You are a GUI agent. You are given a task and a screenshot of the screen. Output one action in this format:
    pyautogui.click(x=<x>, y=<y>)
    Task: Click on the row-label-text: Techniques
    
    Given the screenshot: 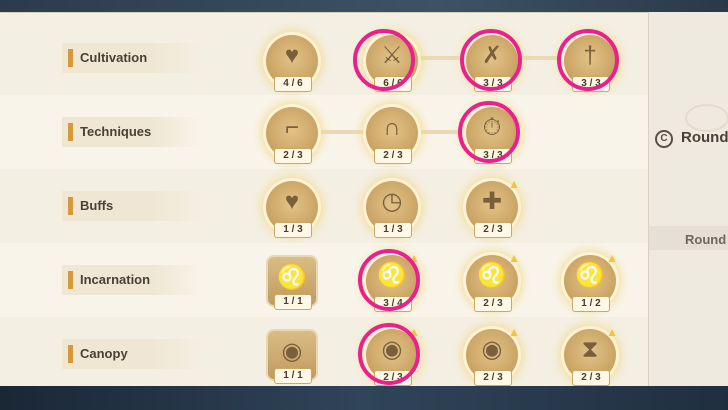 What is the action you would take?
    pyautogui.click(x=116, y=131)
    